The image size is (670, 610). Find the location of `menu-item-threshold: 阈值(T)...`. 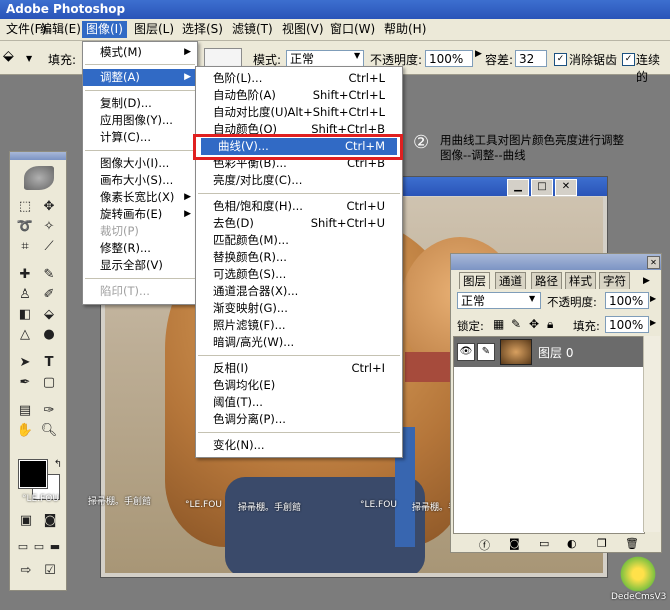

menu-item-threshold: 阈值(T)... is located at coordinates (299, 402).